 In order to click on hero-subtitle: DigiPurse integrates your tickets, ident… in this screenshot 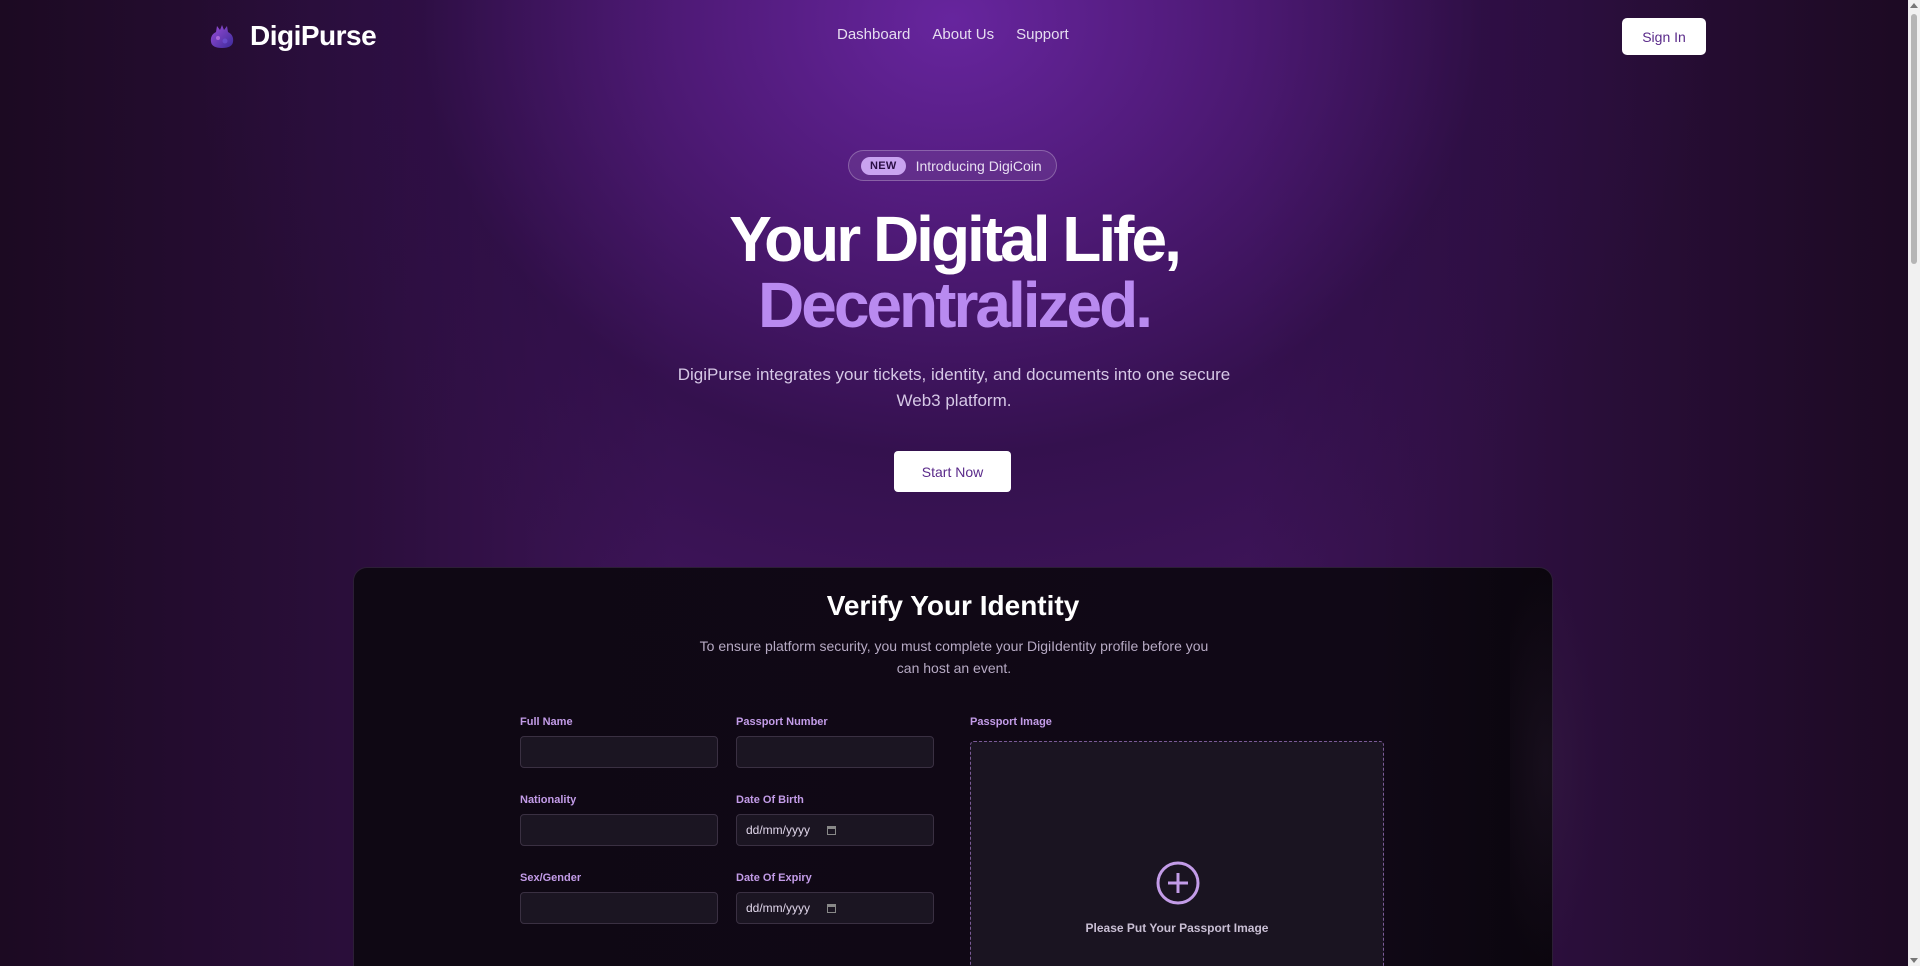, I will do `click(954, 387)`.